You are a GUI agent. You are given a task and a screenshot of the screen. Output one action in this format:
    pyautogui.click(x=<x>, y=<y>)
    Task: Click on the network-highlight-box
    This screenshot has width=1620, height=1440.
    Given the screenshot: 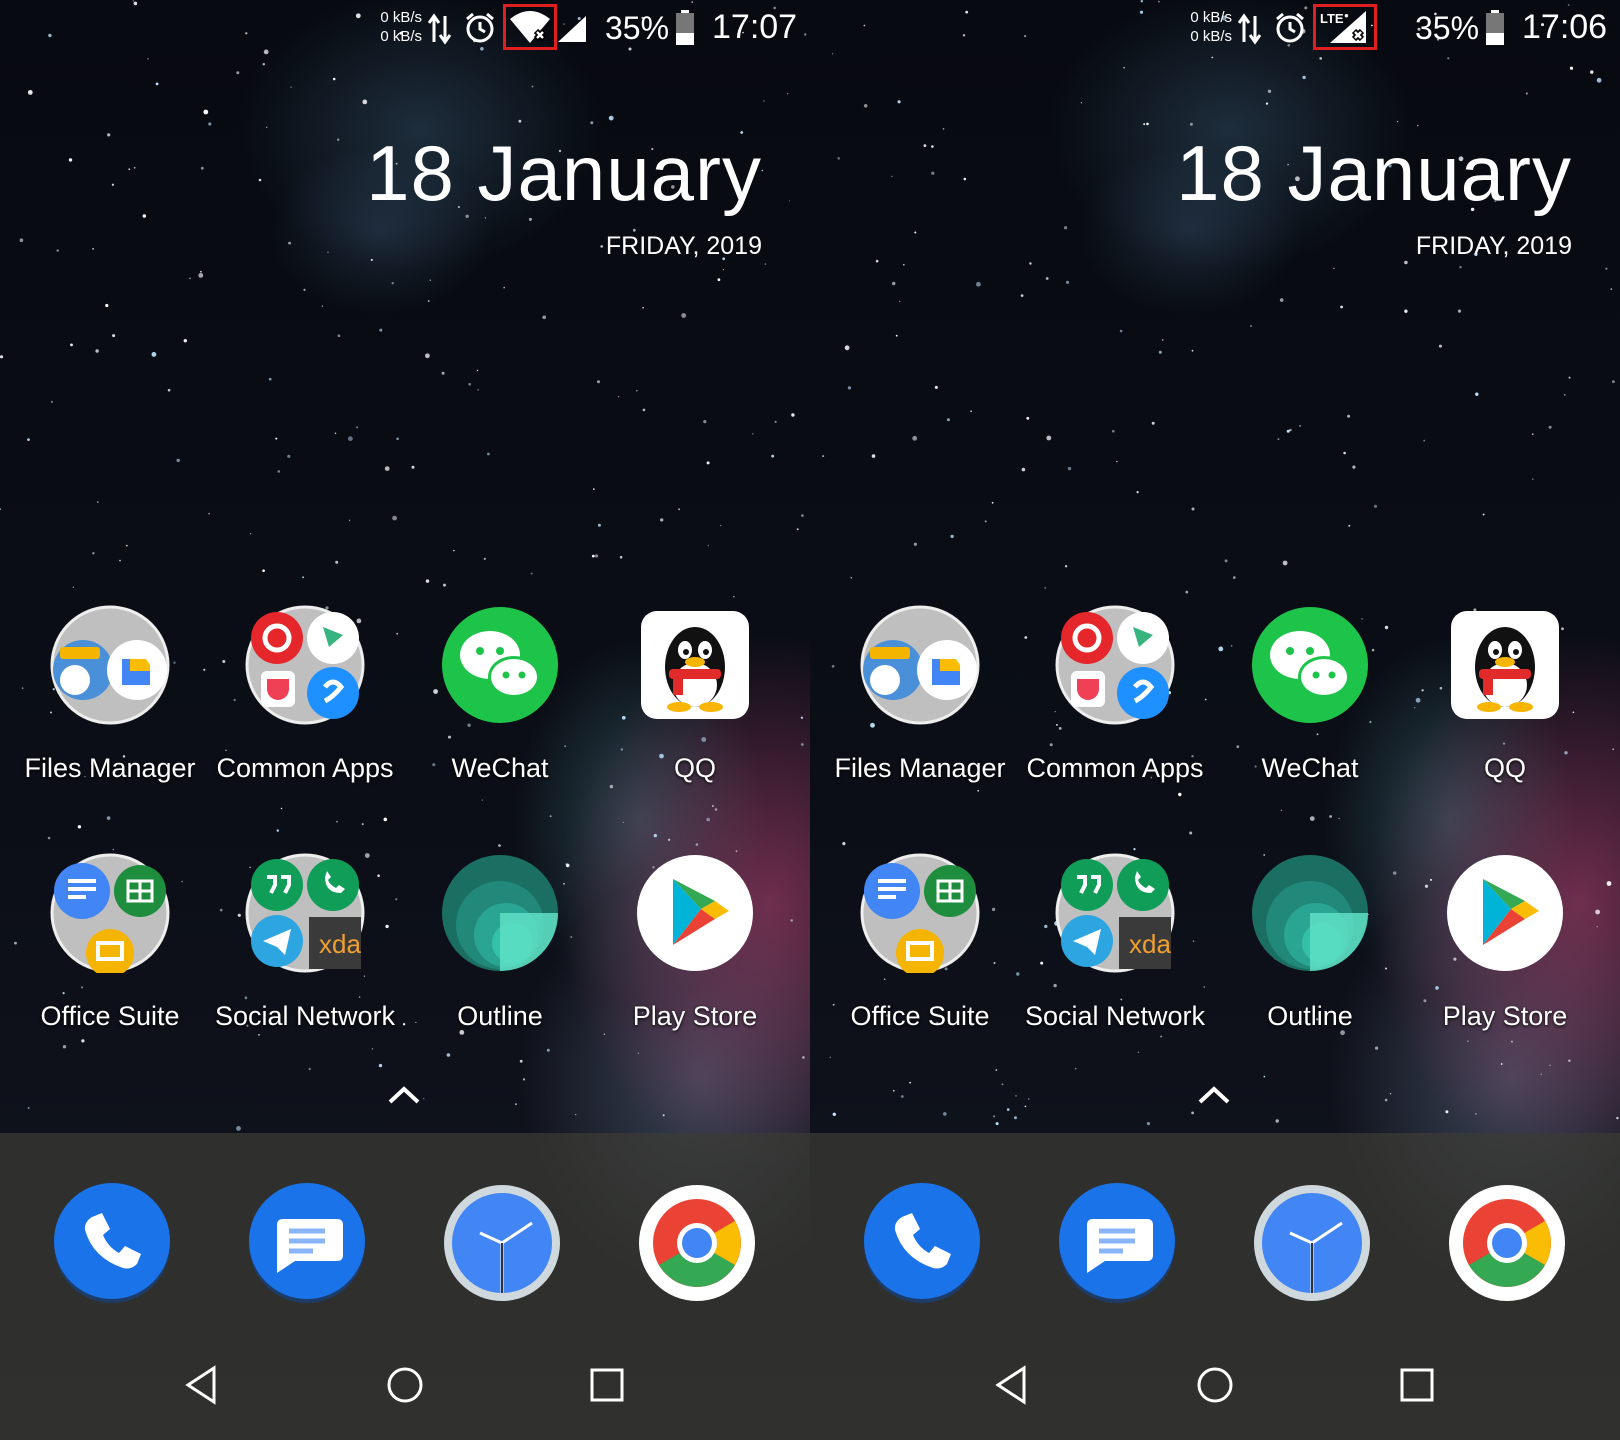 What is the action you would take?
    pyautogui.click(x=530, y=27)
    